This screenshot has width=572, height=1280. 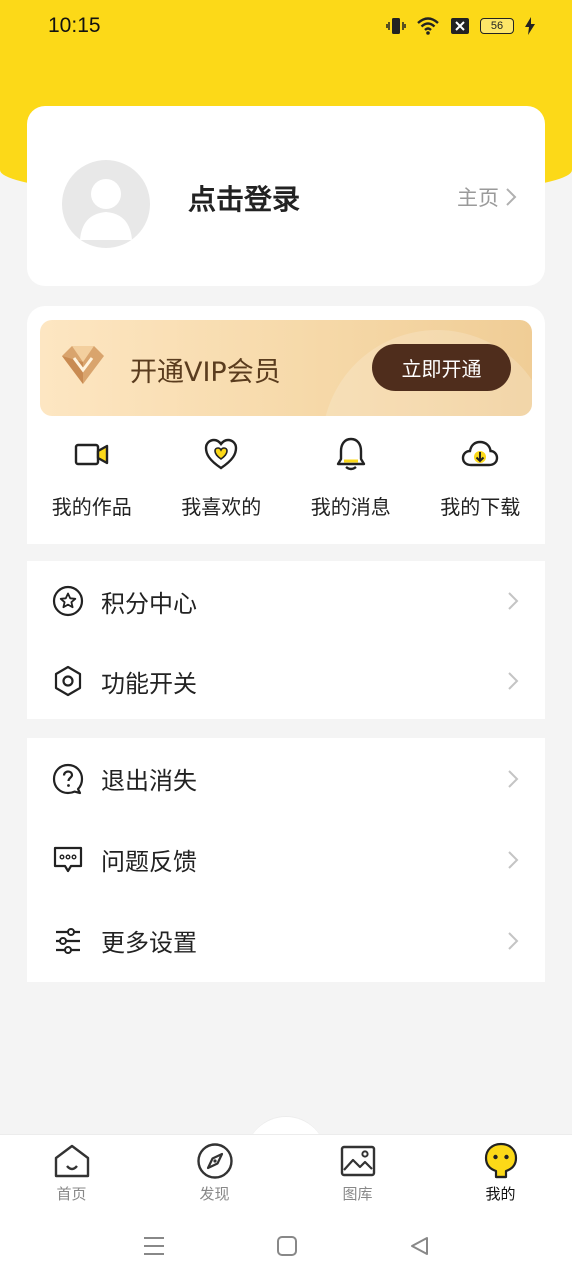 What do you see at coordinates (286, 778) in the screenshot?
I see `menu-item-logout: 退出消失` at bounding box center [286, 778].